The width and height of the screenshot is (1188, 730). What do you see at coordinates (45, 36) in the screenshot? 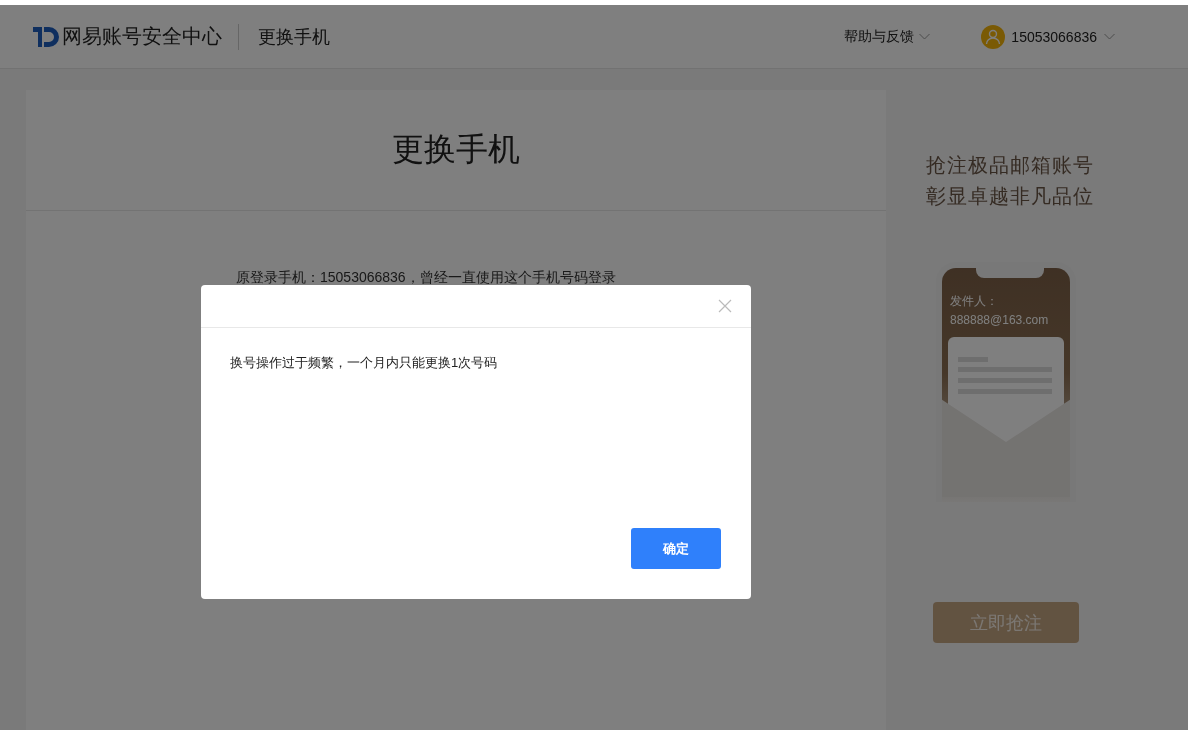
I see `logo-icon` at bounding box center [45, 36].